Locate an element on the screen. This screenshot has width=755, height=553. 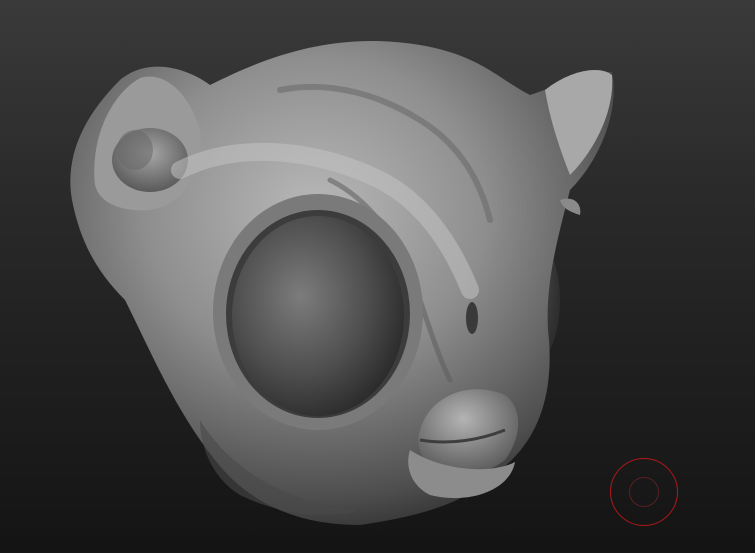
left-ear-hollow-shadow is located at coordinates (135, 150).